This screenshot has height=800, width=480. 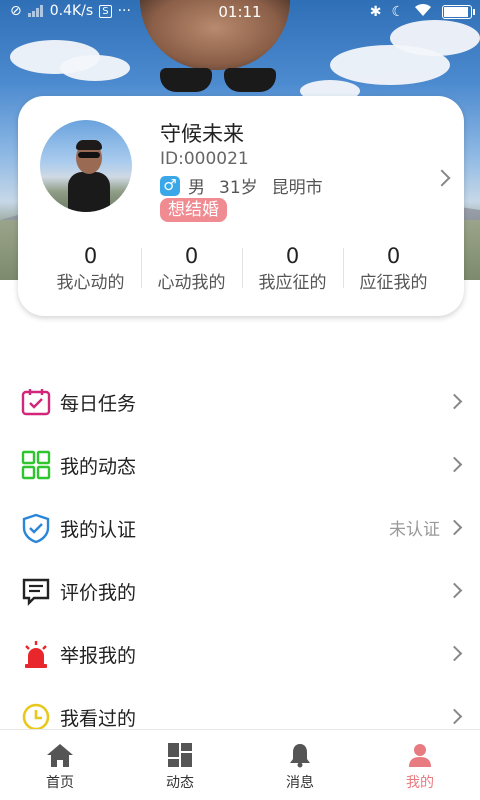 What do you see at coordinates (90, 271) in the screenshot?
I see `stat-i-liked: 0 我心动的` at bounding box center [90, 271].